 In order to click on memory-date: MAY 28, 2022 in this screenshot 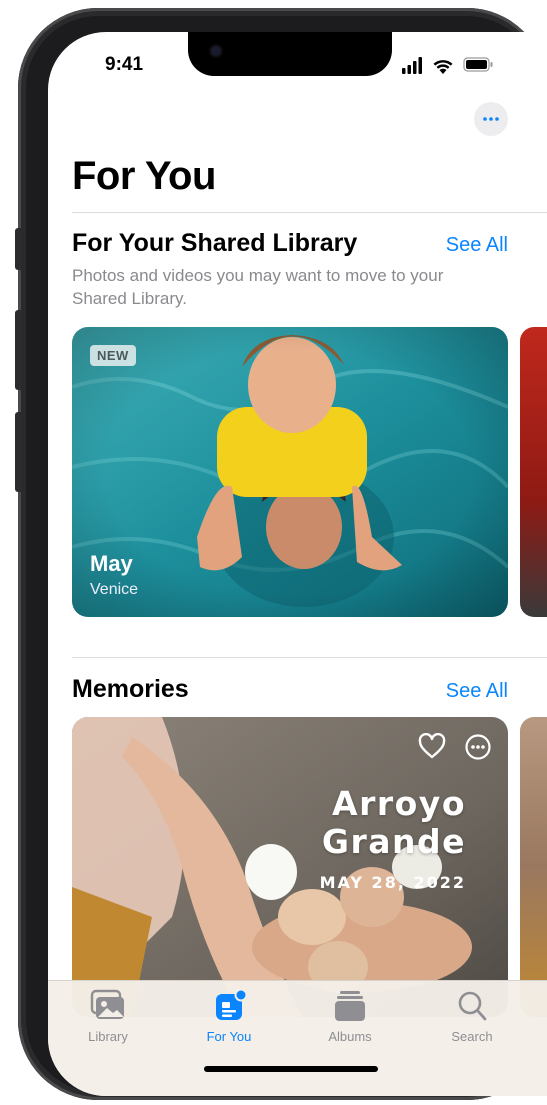, I will do `click(392, 882)`.